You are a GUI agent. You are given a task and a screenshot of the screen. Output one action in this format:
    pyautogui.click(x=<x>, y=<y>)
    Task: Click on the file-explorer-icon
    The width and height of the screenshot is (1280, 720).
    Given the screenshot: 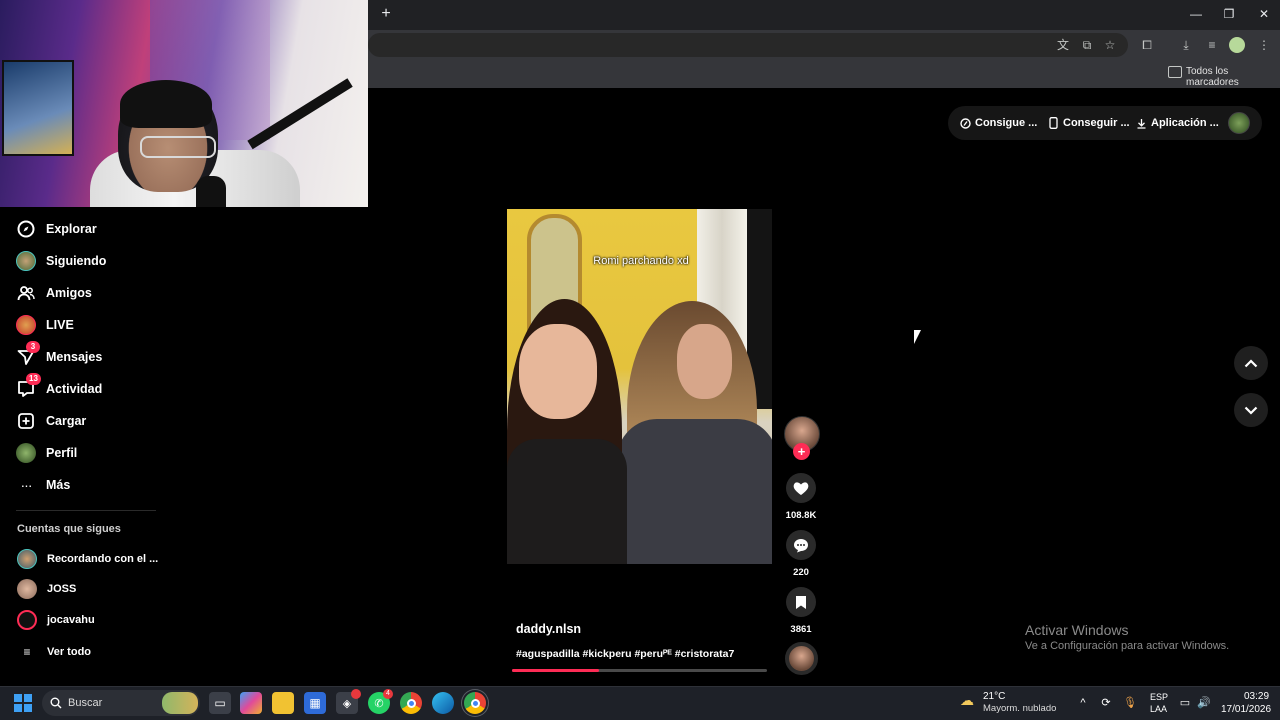 What is the action you would take?
    pyautogui.click(x=283, y=703)
    